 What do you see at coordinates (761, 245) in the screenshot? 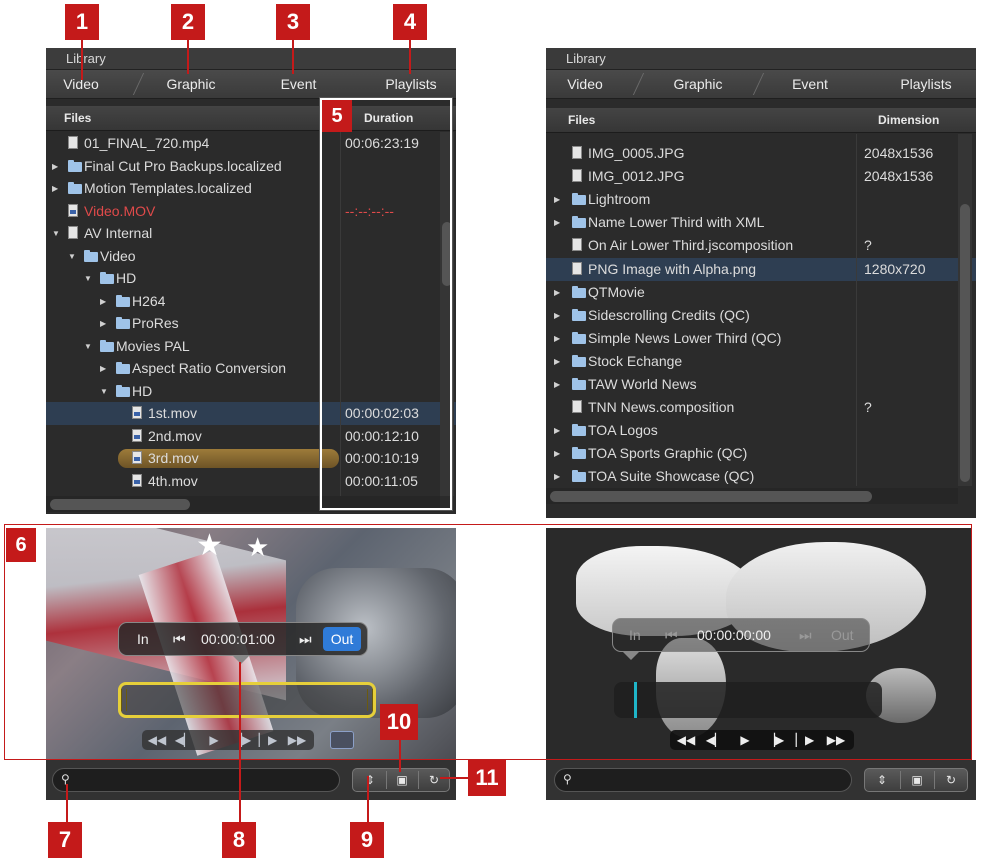
I see `list-item: On Air Lower Third.jscomposition?` at bounding box center [761, 245].